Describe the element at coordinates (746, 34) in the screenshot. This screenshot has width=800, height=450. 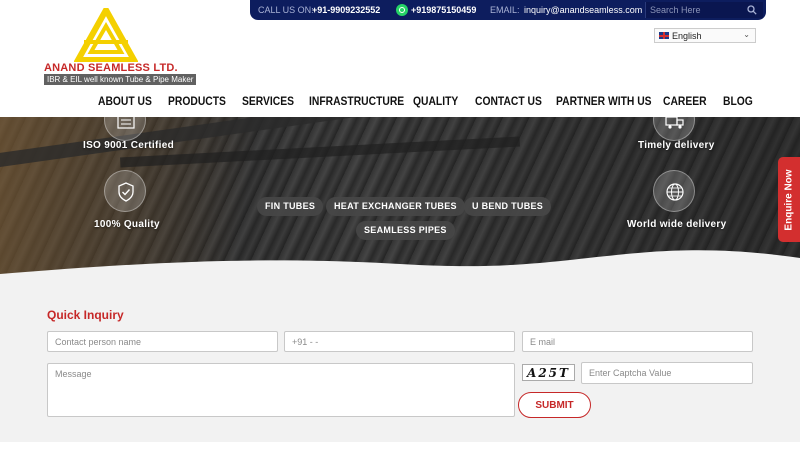
I see `chevron-down-icon: ⌄` at that location.